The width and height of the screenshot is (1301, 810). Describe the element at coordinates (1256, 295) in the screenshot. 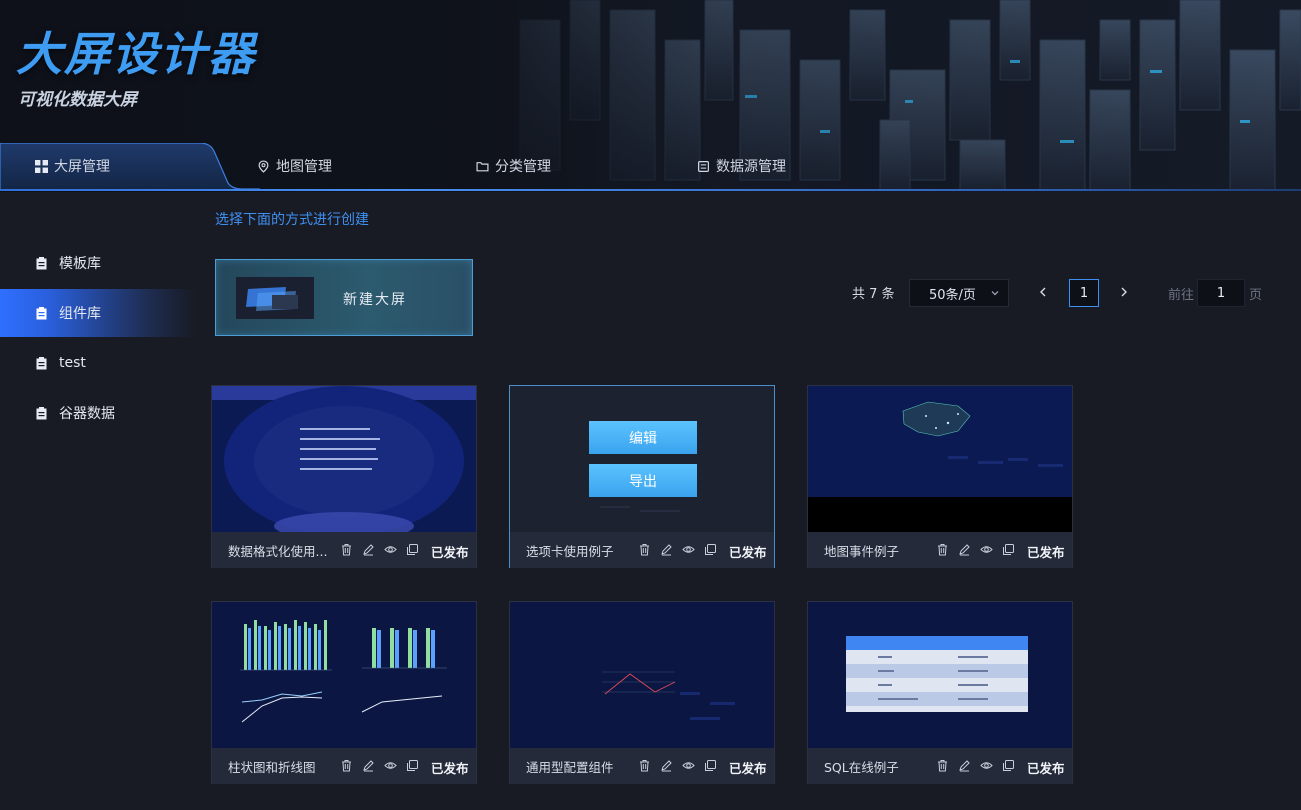

I see `goto-unit: 页` at that location.